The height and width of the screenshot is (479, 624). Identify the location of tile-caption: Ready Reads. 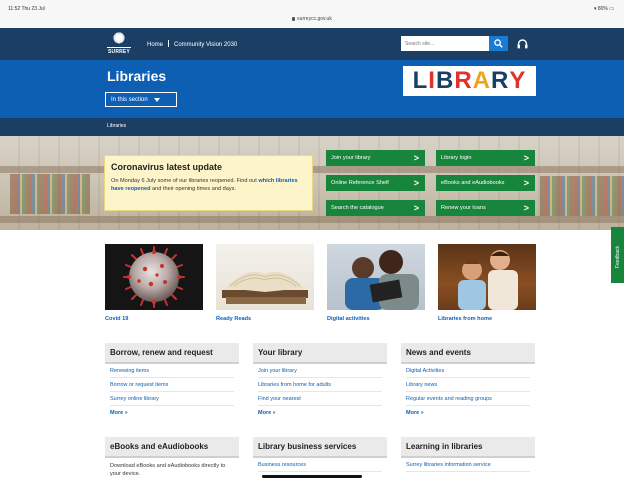
(265, 319).